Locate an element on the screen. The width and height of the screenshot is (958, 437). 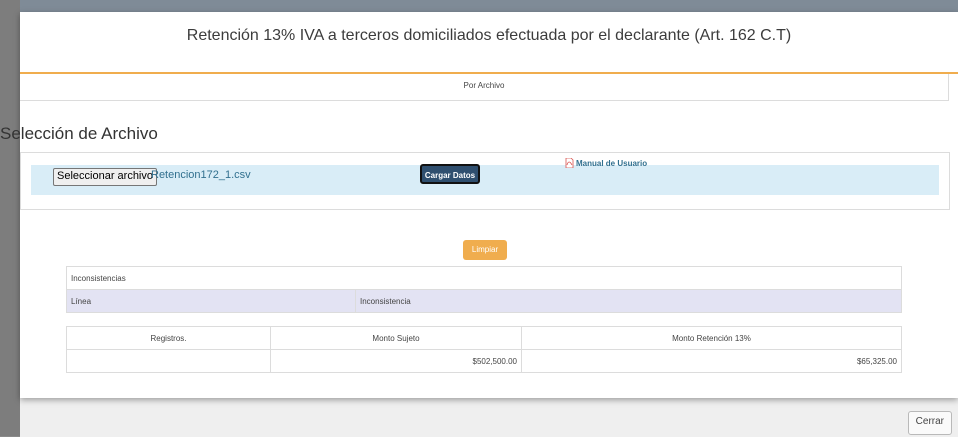
column-header-registros: Registros. is located at coordinates (168, 338).